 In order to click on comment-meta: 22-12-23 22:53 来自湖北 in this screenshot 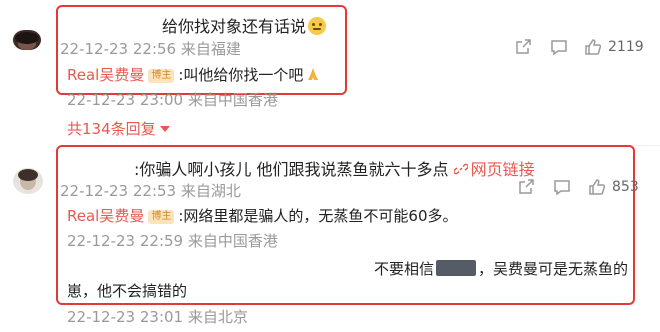, I will do `click(150, 191)`.